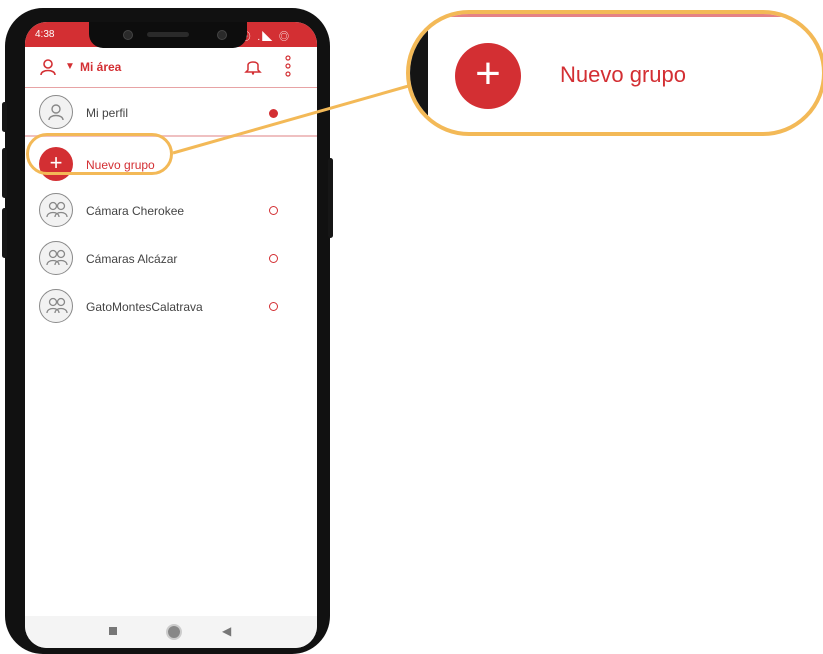  Describe the element at coordinates (623, 74) in the screenshot. I see `callout-label: Nuevo grupo` at that location.